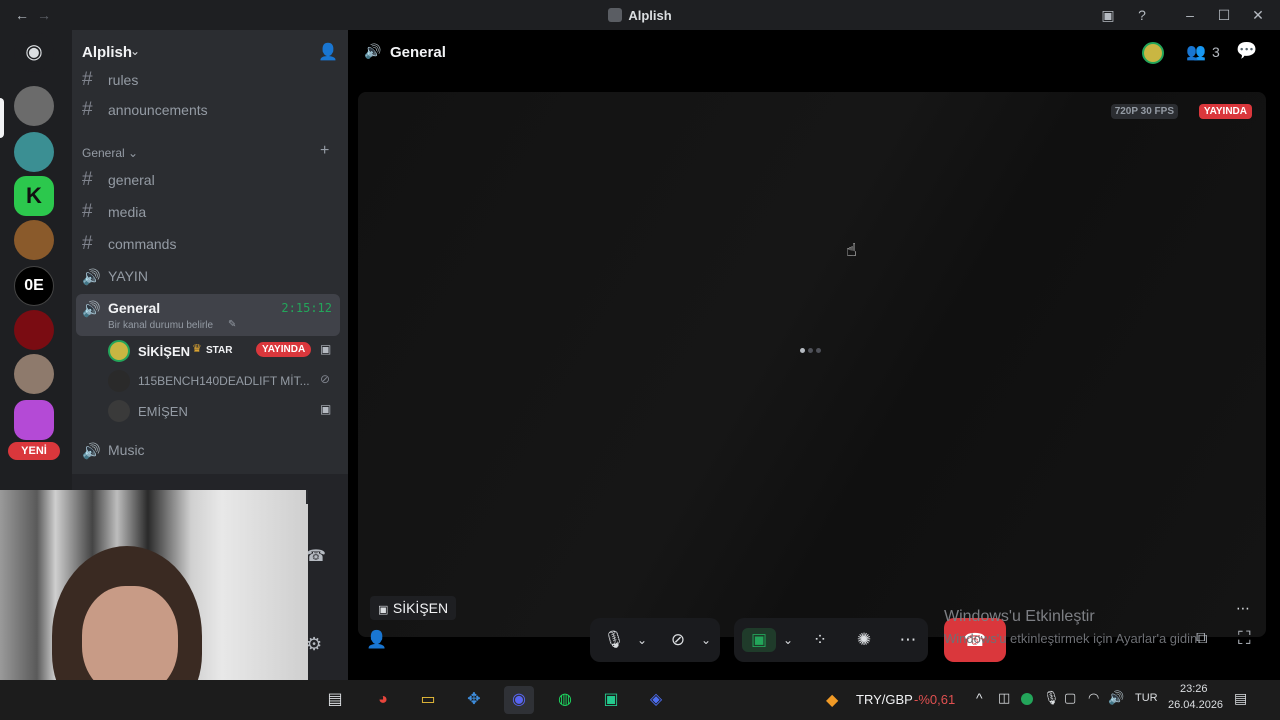 Image resolution: width=1280 pixels, height=720 pixels. What do you see at coordinates (210, 244) in the screenshot?
I see `channel-item: # commands` at bounding box center [210, 244].